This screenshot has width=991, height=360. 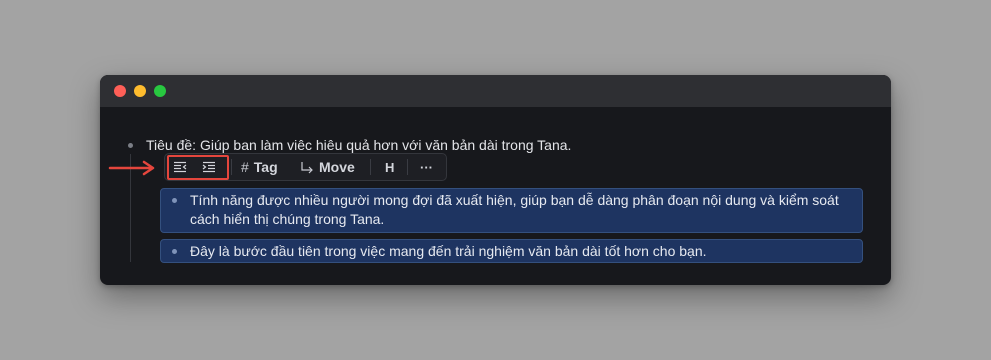 What do you see at coordinates (495, 91) in the screenshot?
I see `title-bar` at bounding box center [495, 91].